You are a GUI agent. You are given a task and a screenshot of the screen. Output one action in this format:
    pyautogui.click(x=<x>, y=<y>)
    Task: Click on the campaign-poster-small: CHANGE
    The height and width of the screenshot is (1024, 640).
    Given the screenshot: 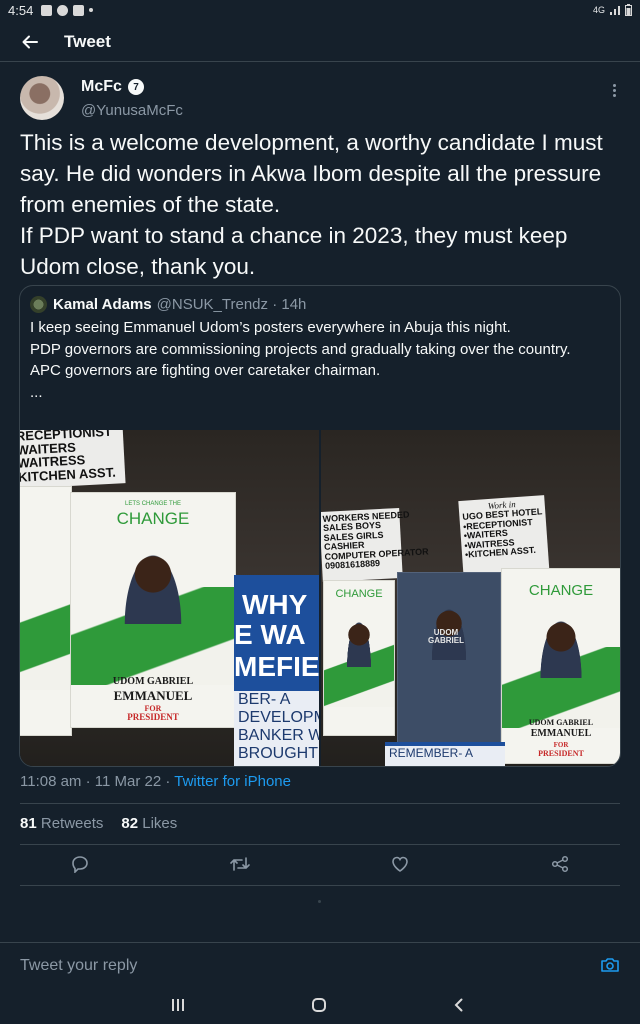 What is the action you would take?
    pyautogui.click(x=359, y=658)
    